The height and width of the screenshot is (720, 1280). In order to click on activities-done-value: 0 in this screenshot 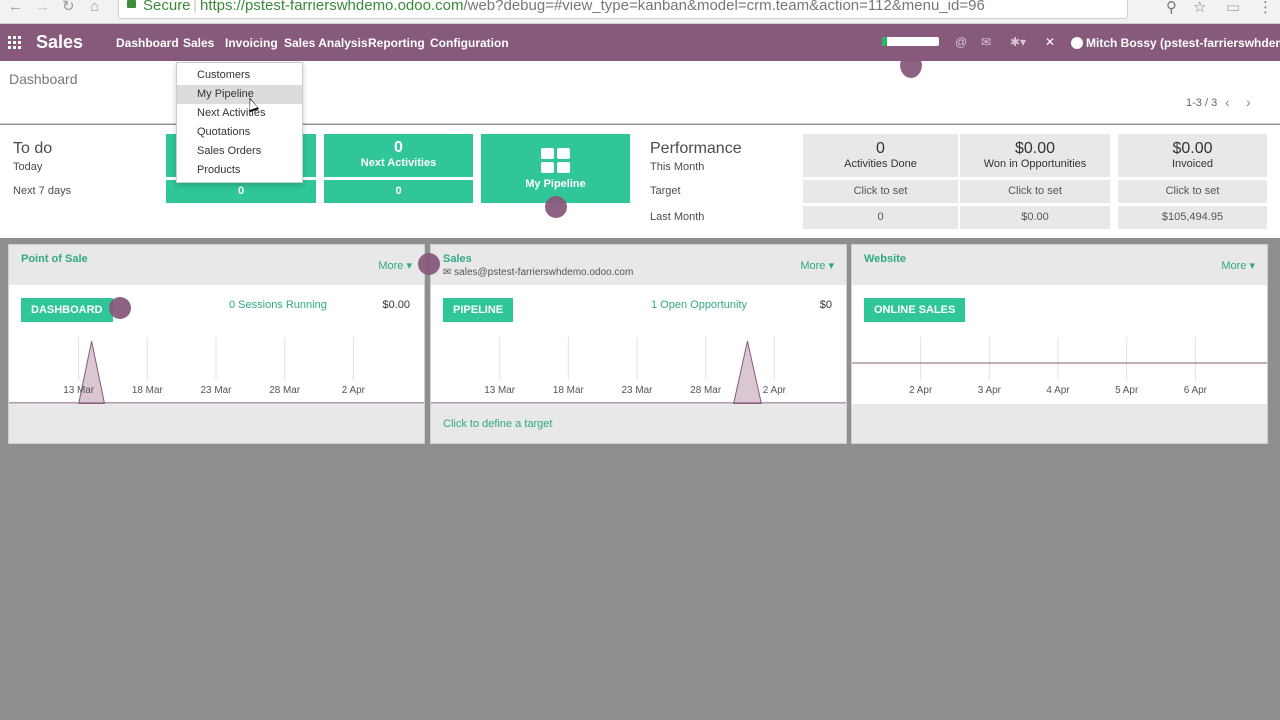, I will do `click(880, 148)`.